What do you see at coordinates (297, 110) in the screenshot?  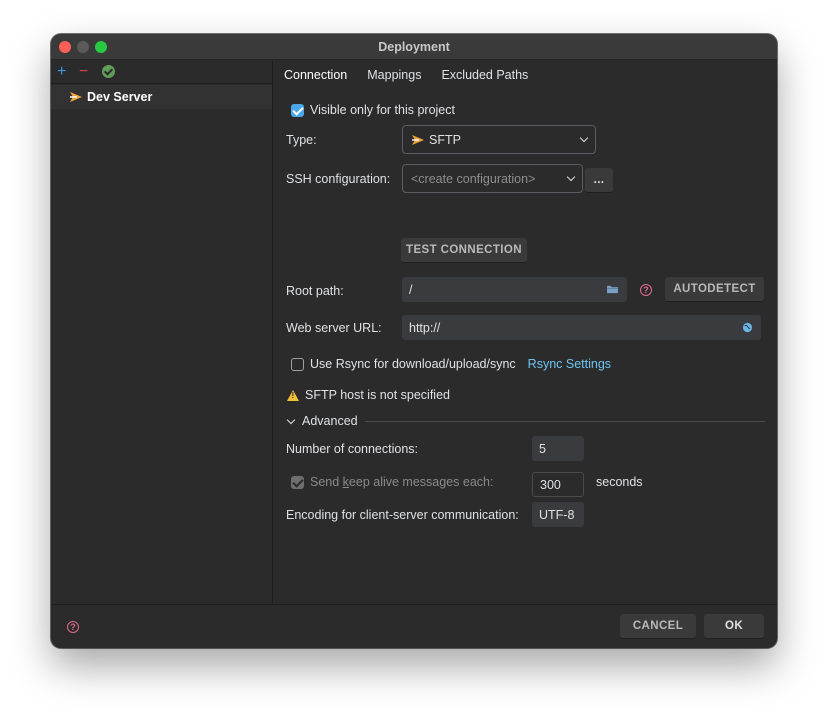 I see `visible-only-checkbox` at bounding box center [297, 110].